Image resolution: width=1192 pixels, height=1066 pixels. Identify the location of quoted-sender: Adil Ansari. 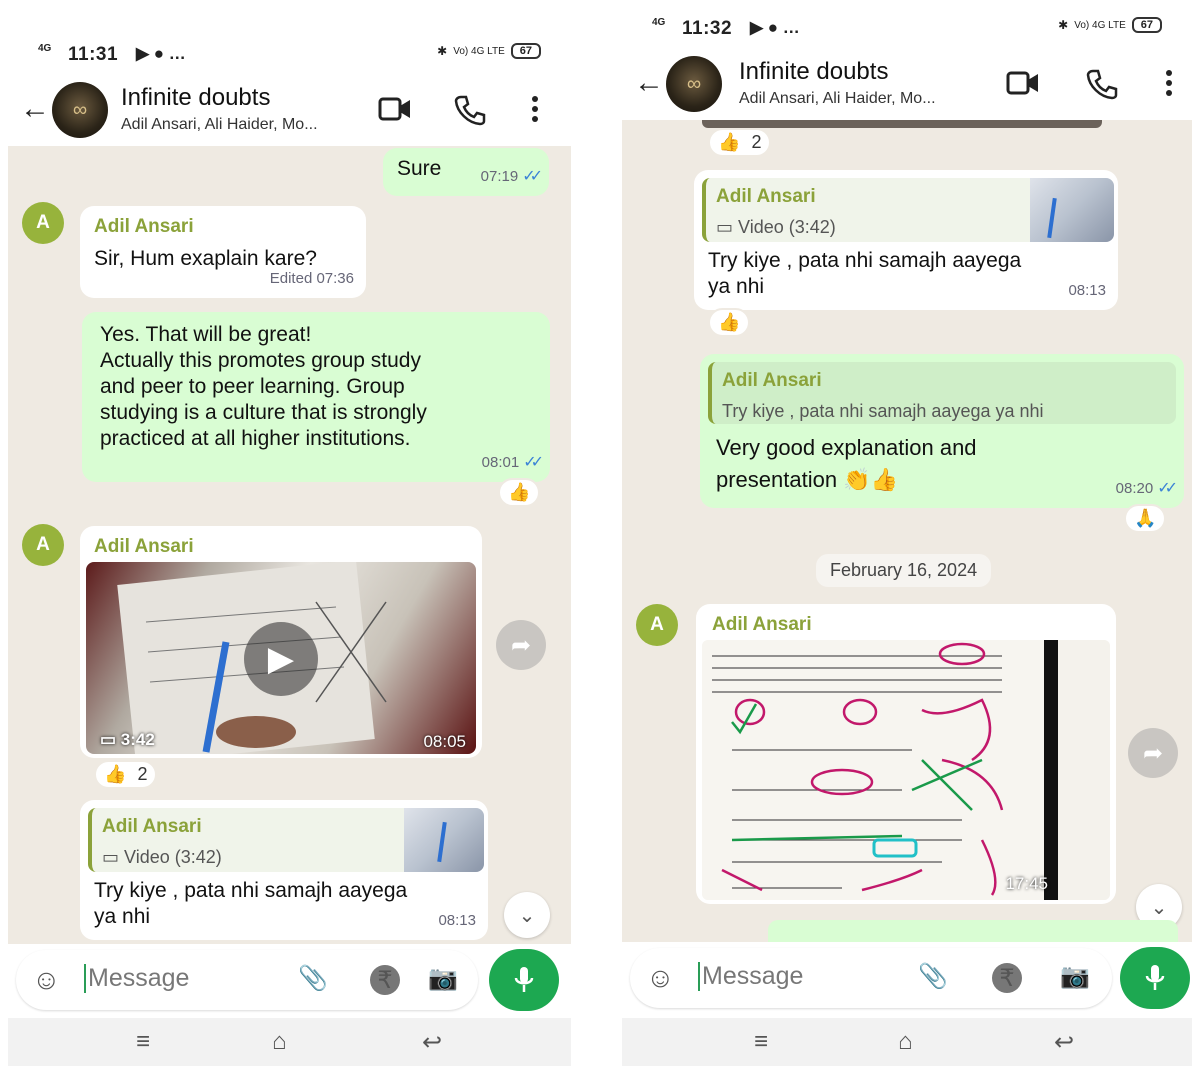
(772, 380).